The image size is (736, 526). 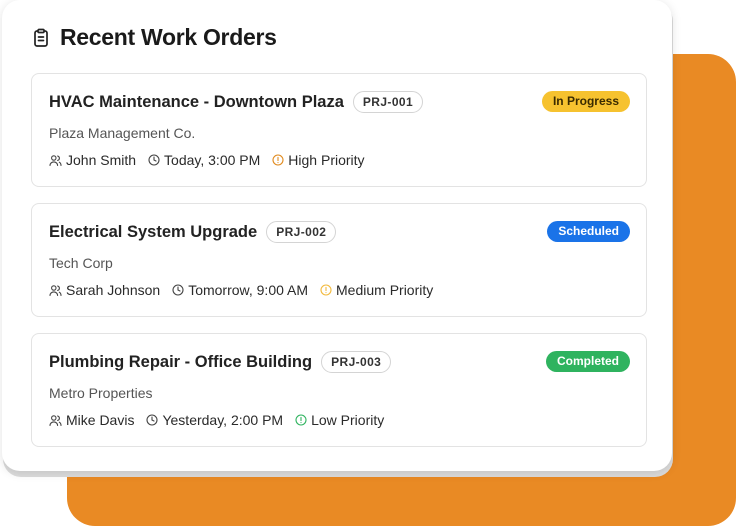 I want to click on work-order-title: Plumbing Repair - Office Building, so click(x=180, y=362).